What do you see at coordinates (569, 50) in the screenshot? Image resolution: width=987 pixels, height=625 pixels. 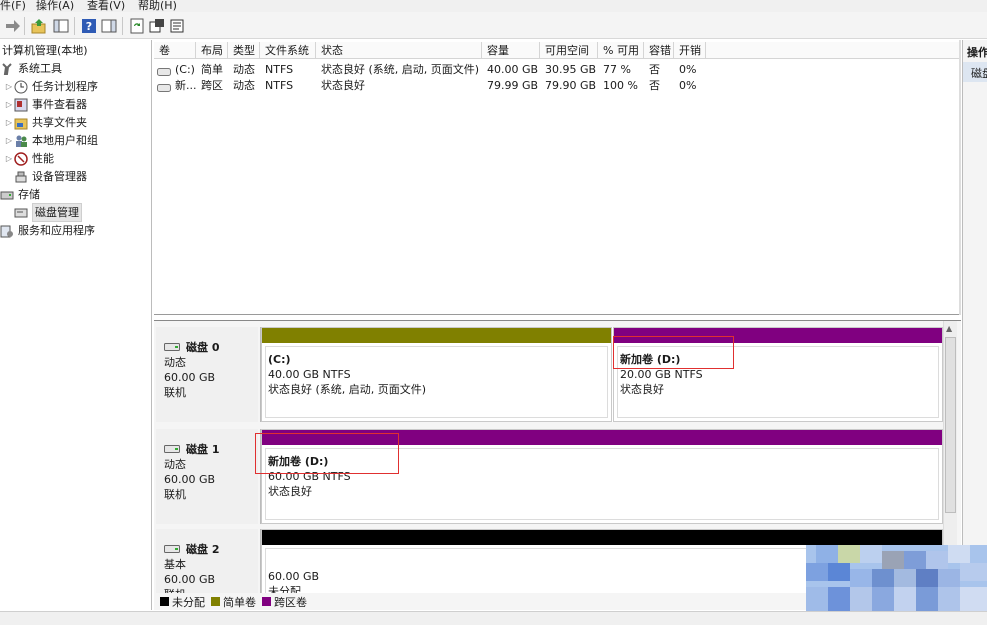 I see `col-free-space: 可用空间` at bounding box center [569, 50].